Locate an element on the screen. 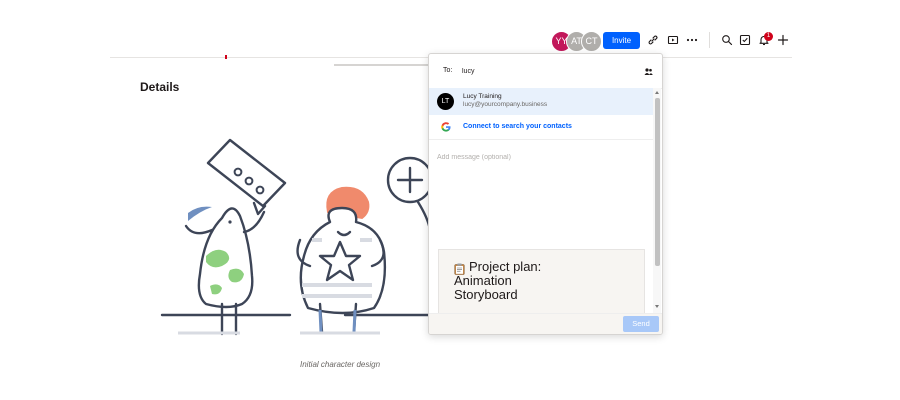  checkbox-icon is located at coordinates (745, 40).